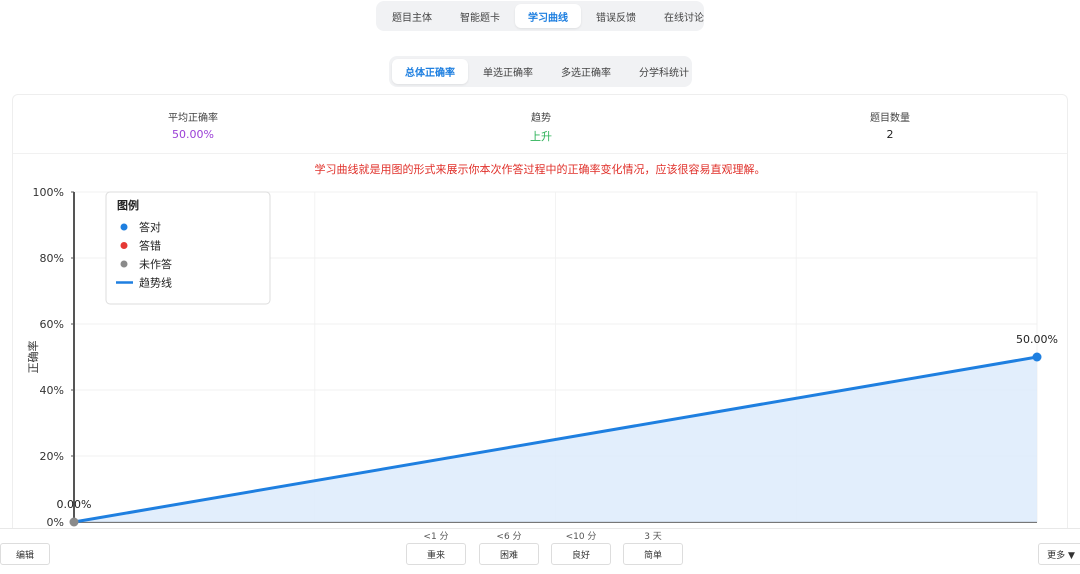 This screenshot has height=574, width=1080. Describe the element at coordinates (581, 554) in the screenshot. I see `rating-button-2: 良好` at that location.